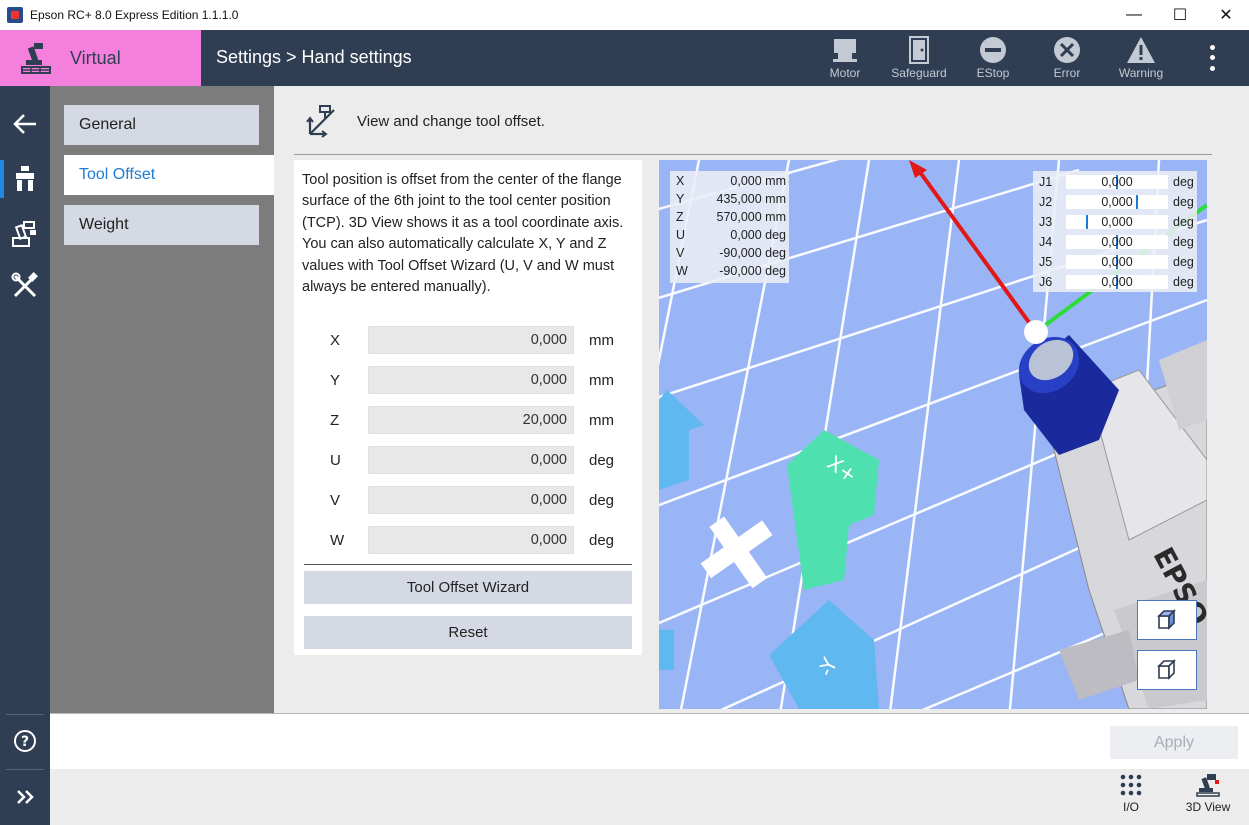  What do you see at coordinates (25, 286) in the screenshot?
I see `tools-icon` at bounding box center [25, 286].